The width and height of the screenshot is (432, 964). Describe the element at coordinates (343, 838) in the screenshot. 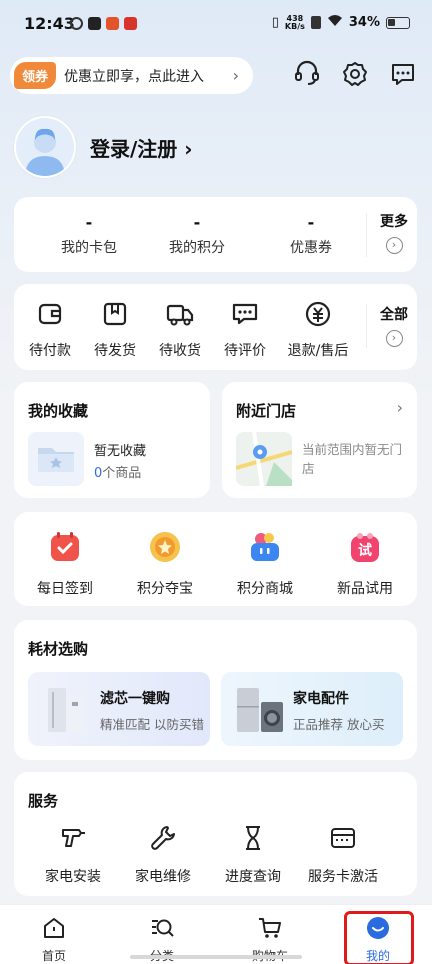

I see `card-icon` at that location.